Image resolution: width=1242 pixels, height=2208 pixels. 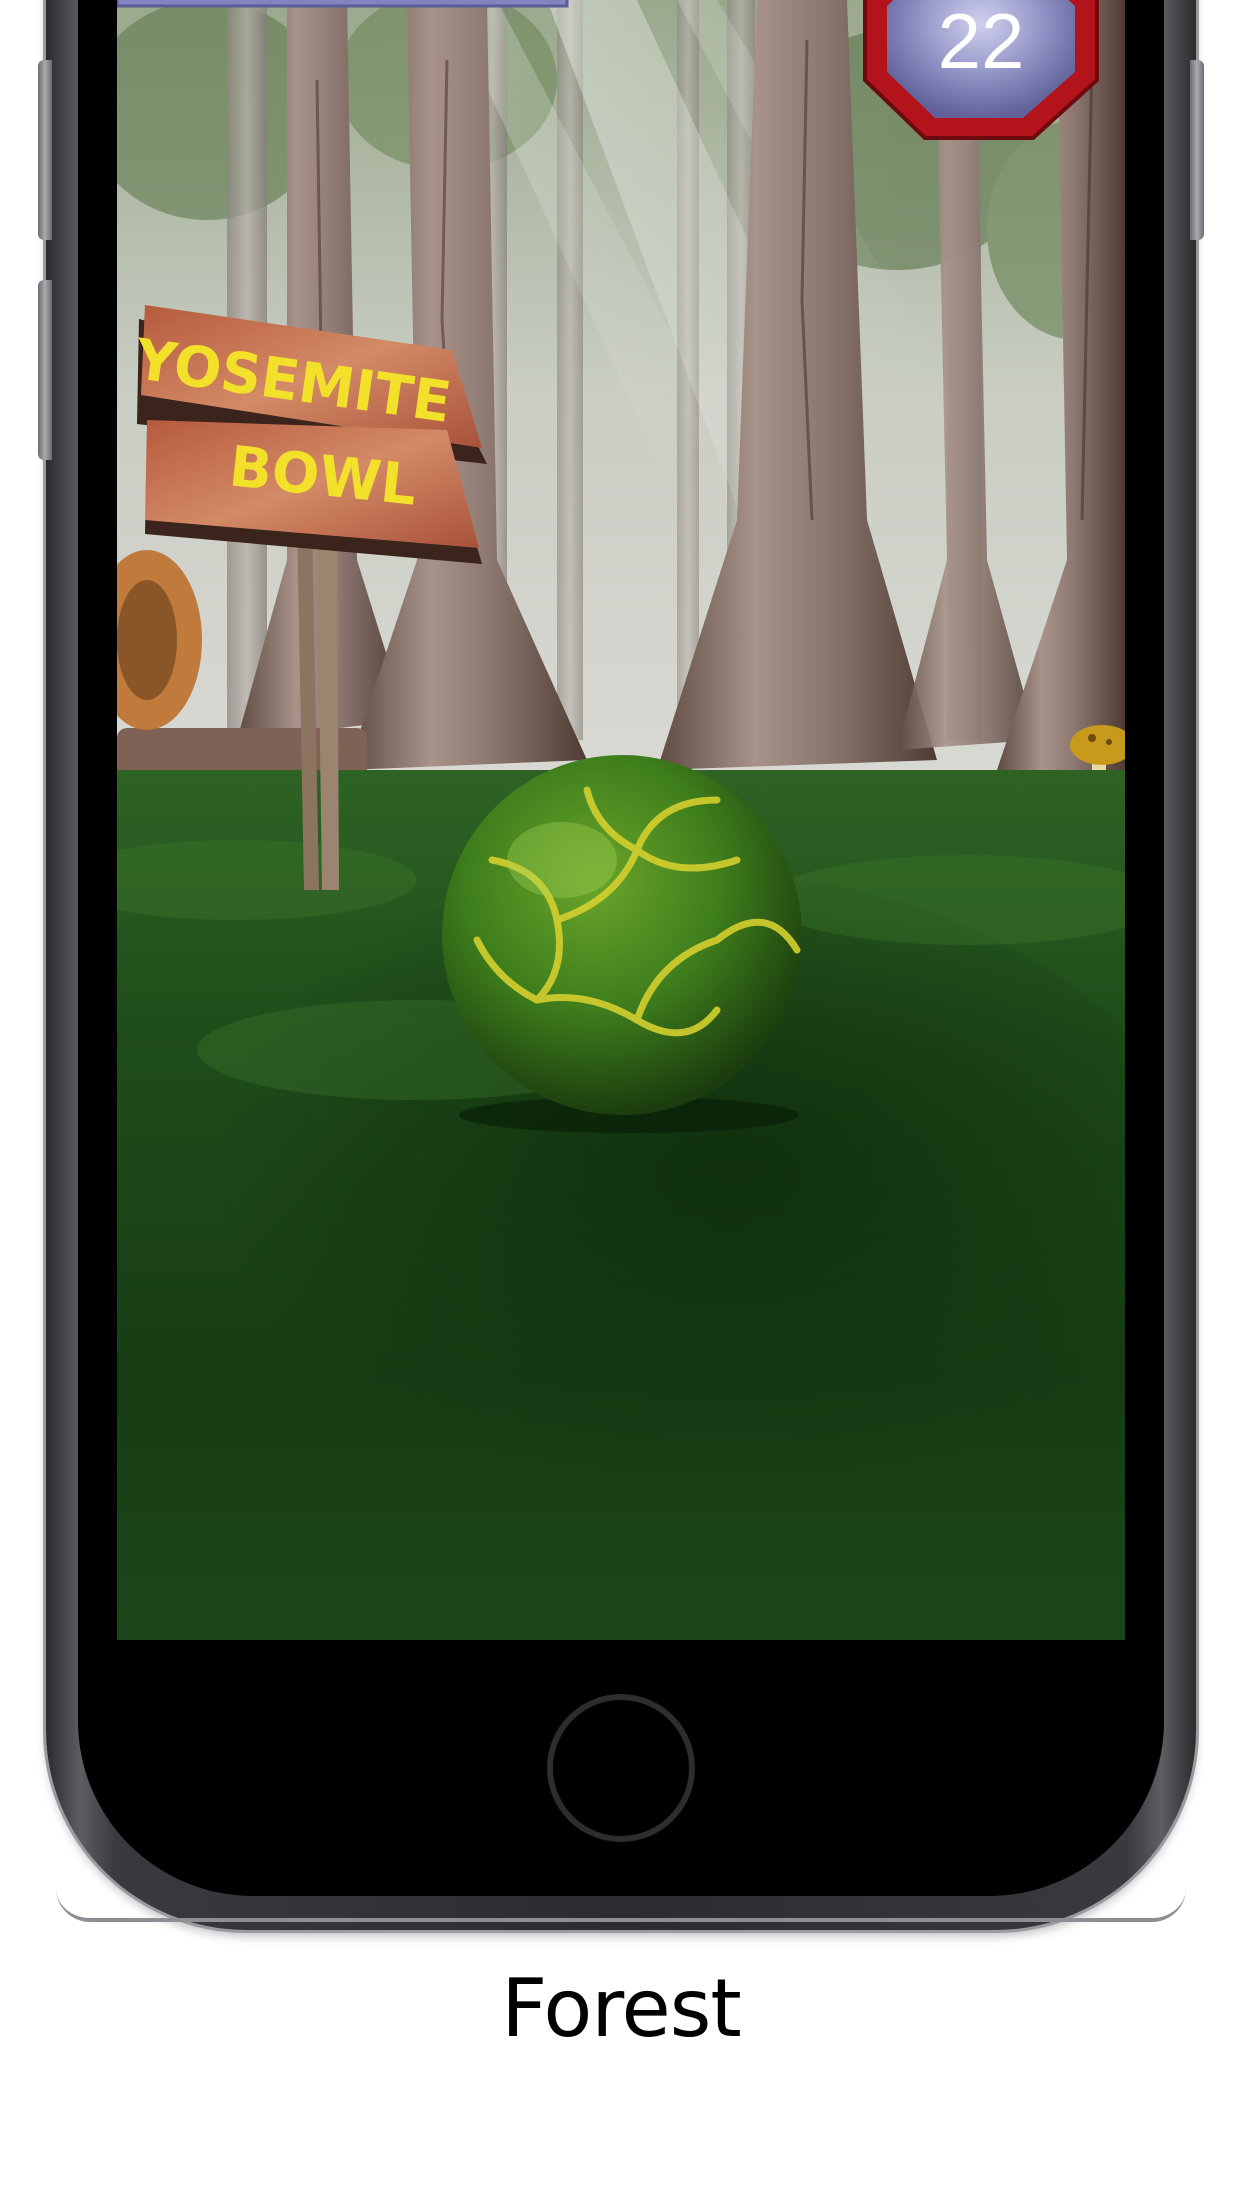 What do you see at coordinates (45, 370) in the screenshot?
I see `volume-down-button` at bounding box center [45, 370].